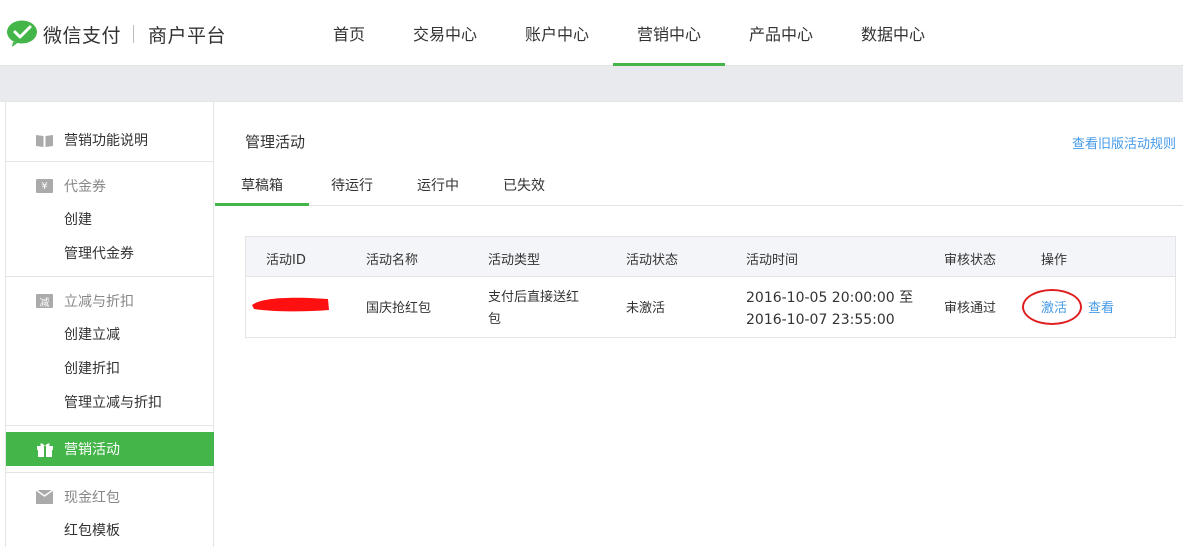 The height and width of the screenshot is (547, 1183). I want to click on wechat-logo-icon, so click(22, 33).